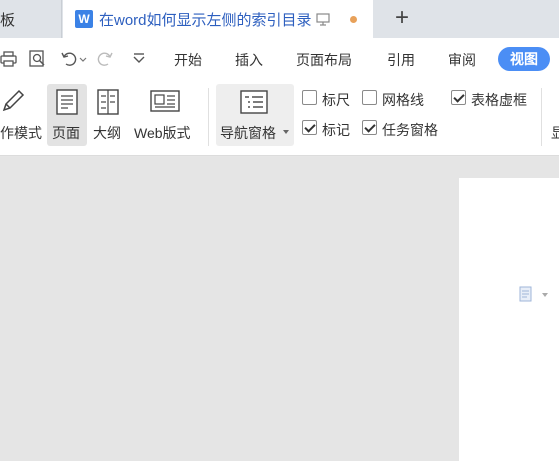 The height and width of the screenshot is (461, 559). I want to click on tab-bar: 板 W 在word如何显示左侧的索引目录 +, so click(279, 19).